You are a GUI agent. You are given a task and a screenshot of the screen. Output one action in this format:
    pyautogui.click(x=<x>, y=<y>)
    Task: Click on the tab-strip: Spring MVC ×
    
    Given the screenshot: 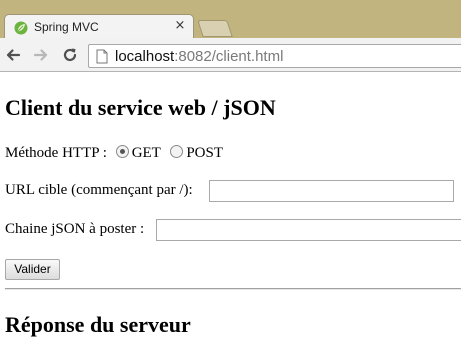 What is the action you would take?
    pyautogui.click(x=230, y=20)
    